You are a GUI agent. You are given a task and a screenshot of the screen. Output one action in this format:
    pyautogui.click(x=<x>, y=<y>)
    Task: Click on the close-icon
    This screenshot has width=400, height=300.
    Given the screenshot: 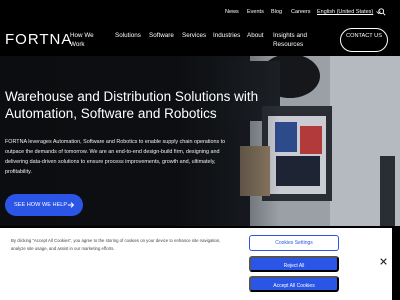 What is the action you would take?
    pyautogui.click(x=383, y=261)
    